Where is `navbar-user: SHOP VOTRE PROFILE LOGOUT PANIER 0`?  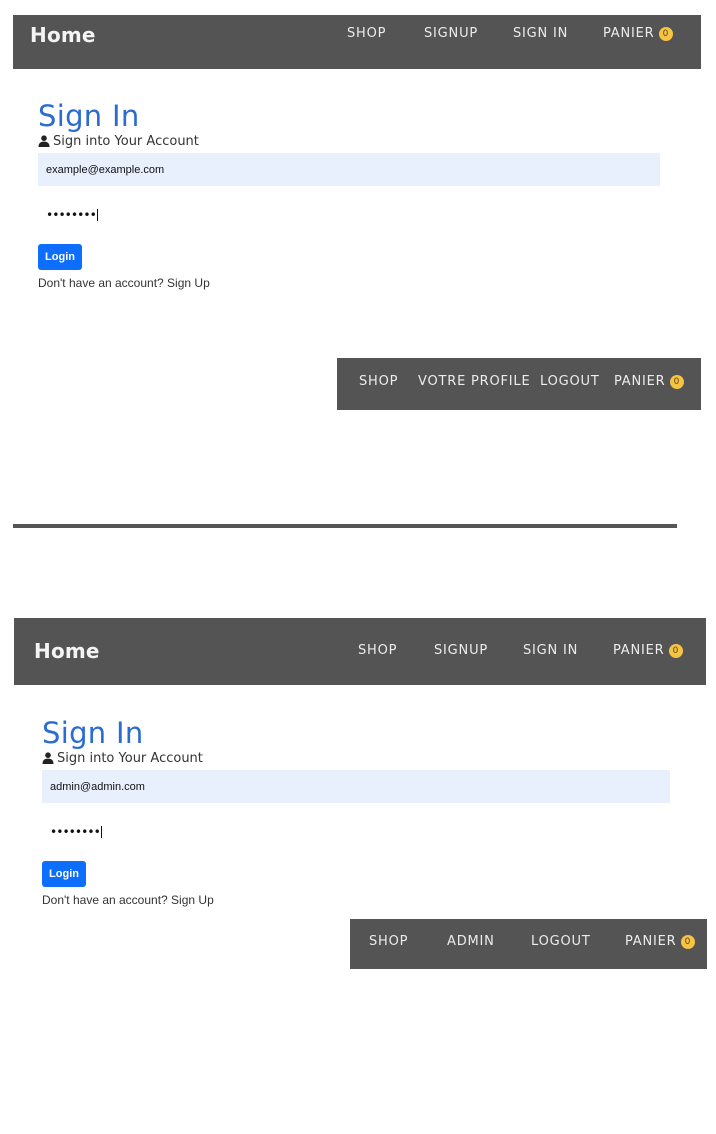
navbar-user: SHOP VOTRE PROFILE LOGOUT PANIER 0 is located at coordinates (519, 384).